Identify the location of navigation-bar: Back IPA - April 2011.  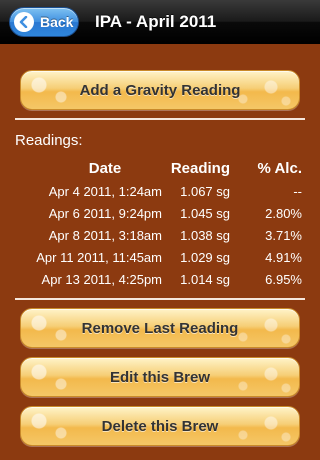
(160, 22).